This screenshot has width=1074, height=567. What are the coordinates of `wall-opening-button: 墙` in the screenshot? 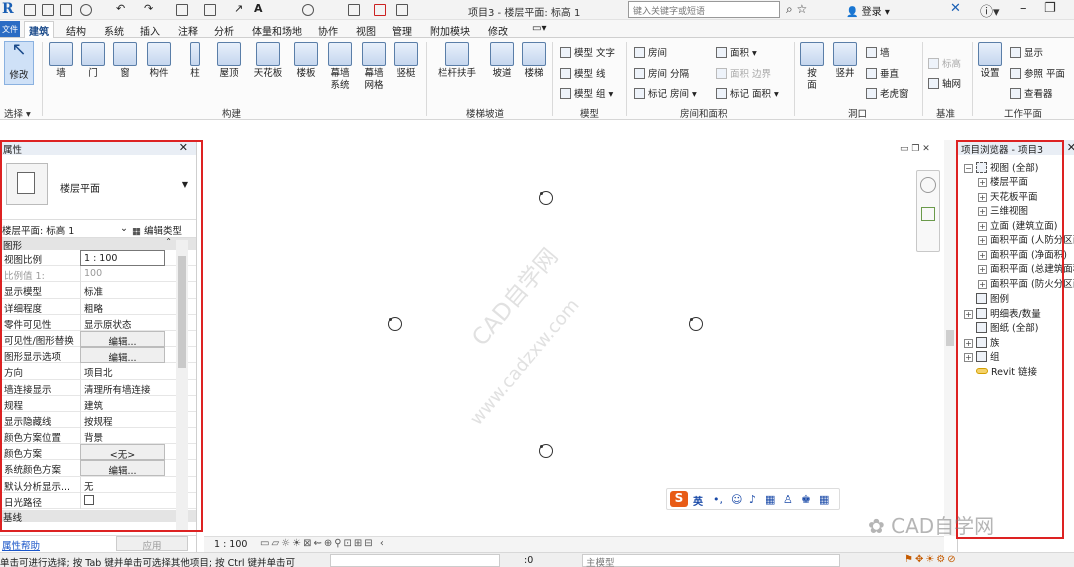 It's located at (878, 52).